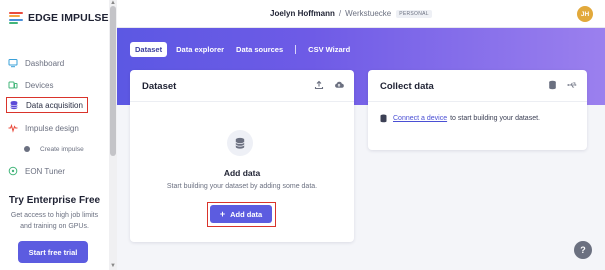  I want to click on tab-data-sources: Data sources, so click(259, 49).